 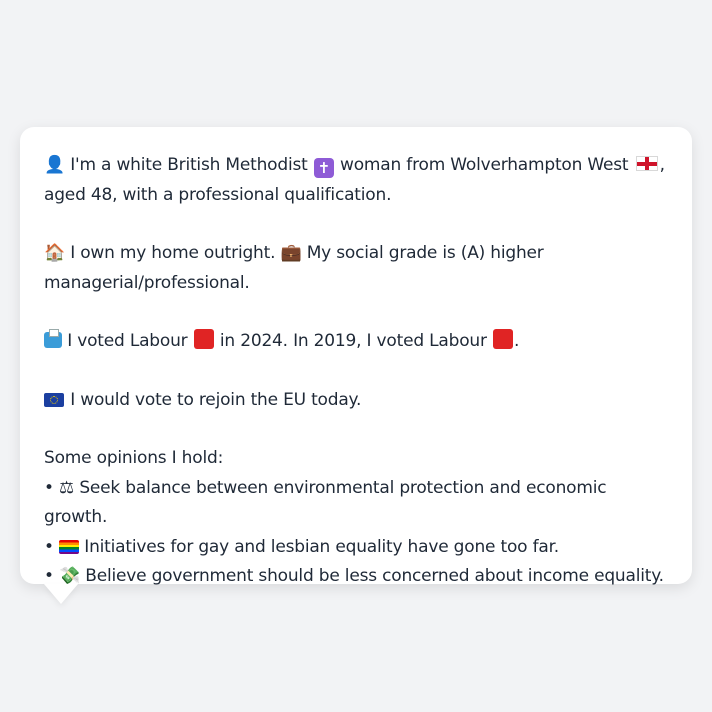 I want to click on money-icon: 💸, so click(x=70, y=576).